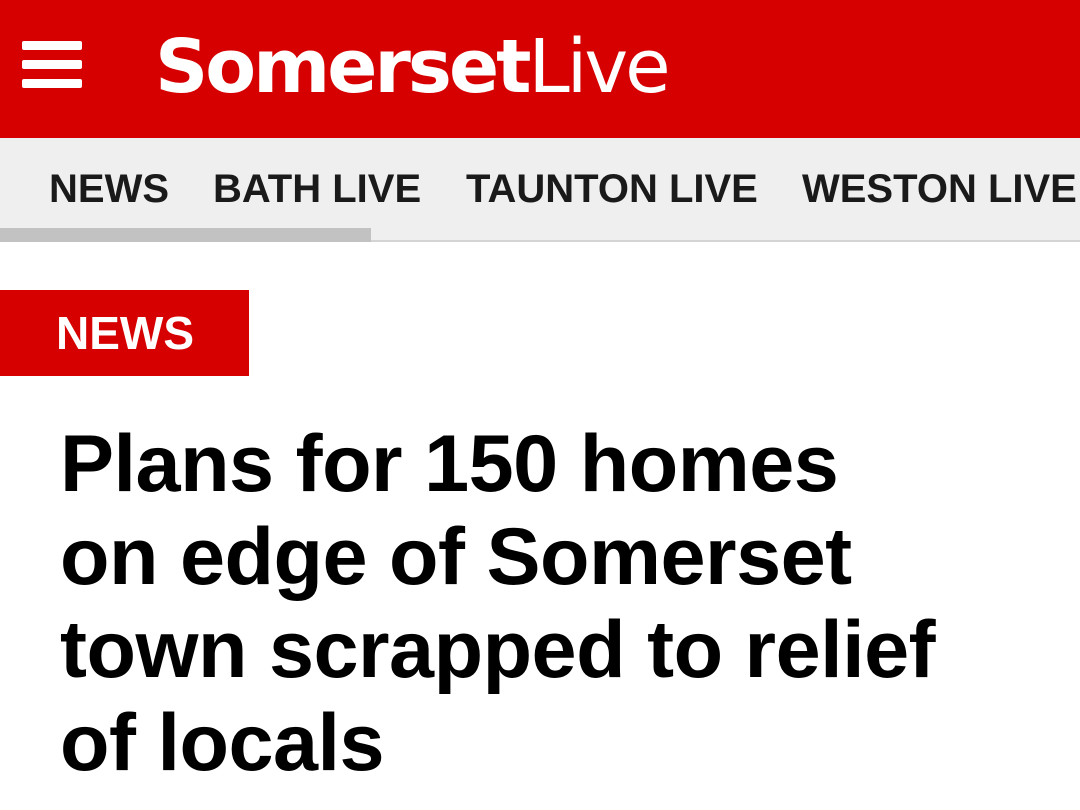 This screenshot has width=1080, height=810. Describe the element at coordinates (343, 67) in the screenshot. I see `logo-text-somerset: Somerset` at that location.